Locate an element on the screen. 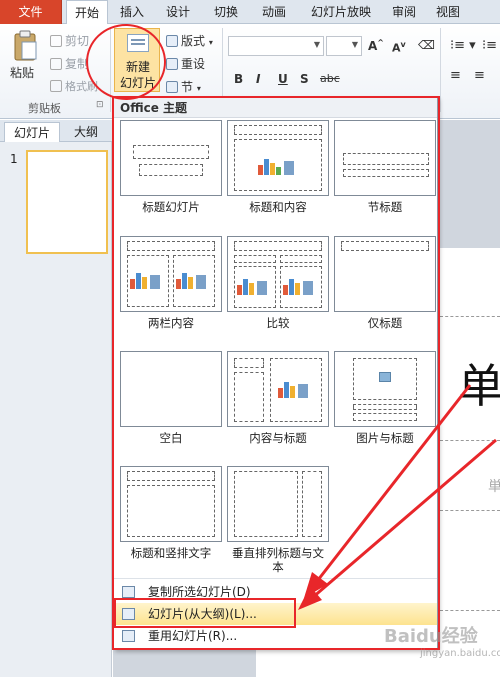 The image size is (500, 677). annotation-arrows is located at coordinates (397, 497).